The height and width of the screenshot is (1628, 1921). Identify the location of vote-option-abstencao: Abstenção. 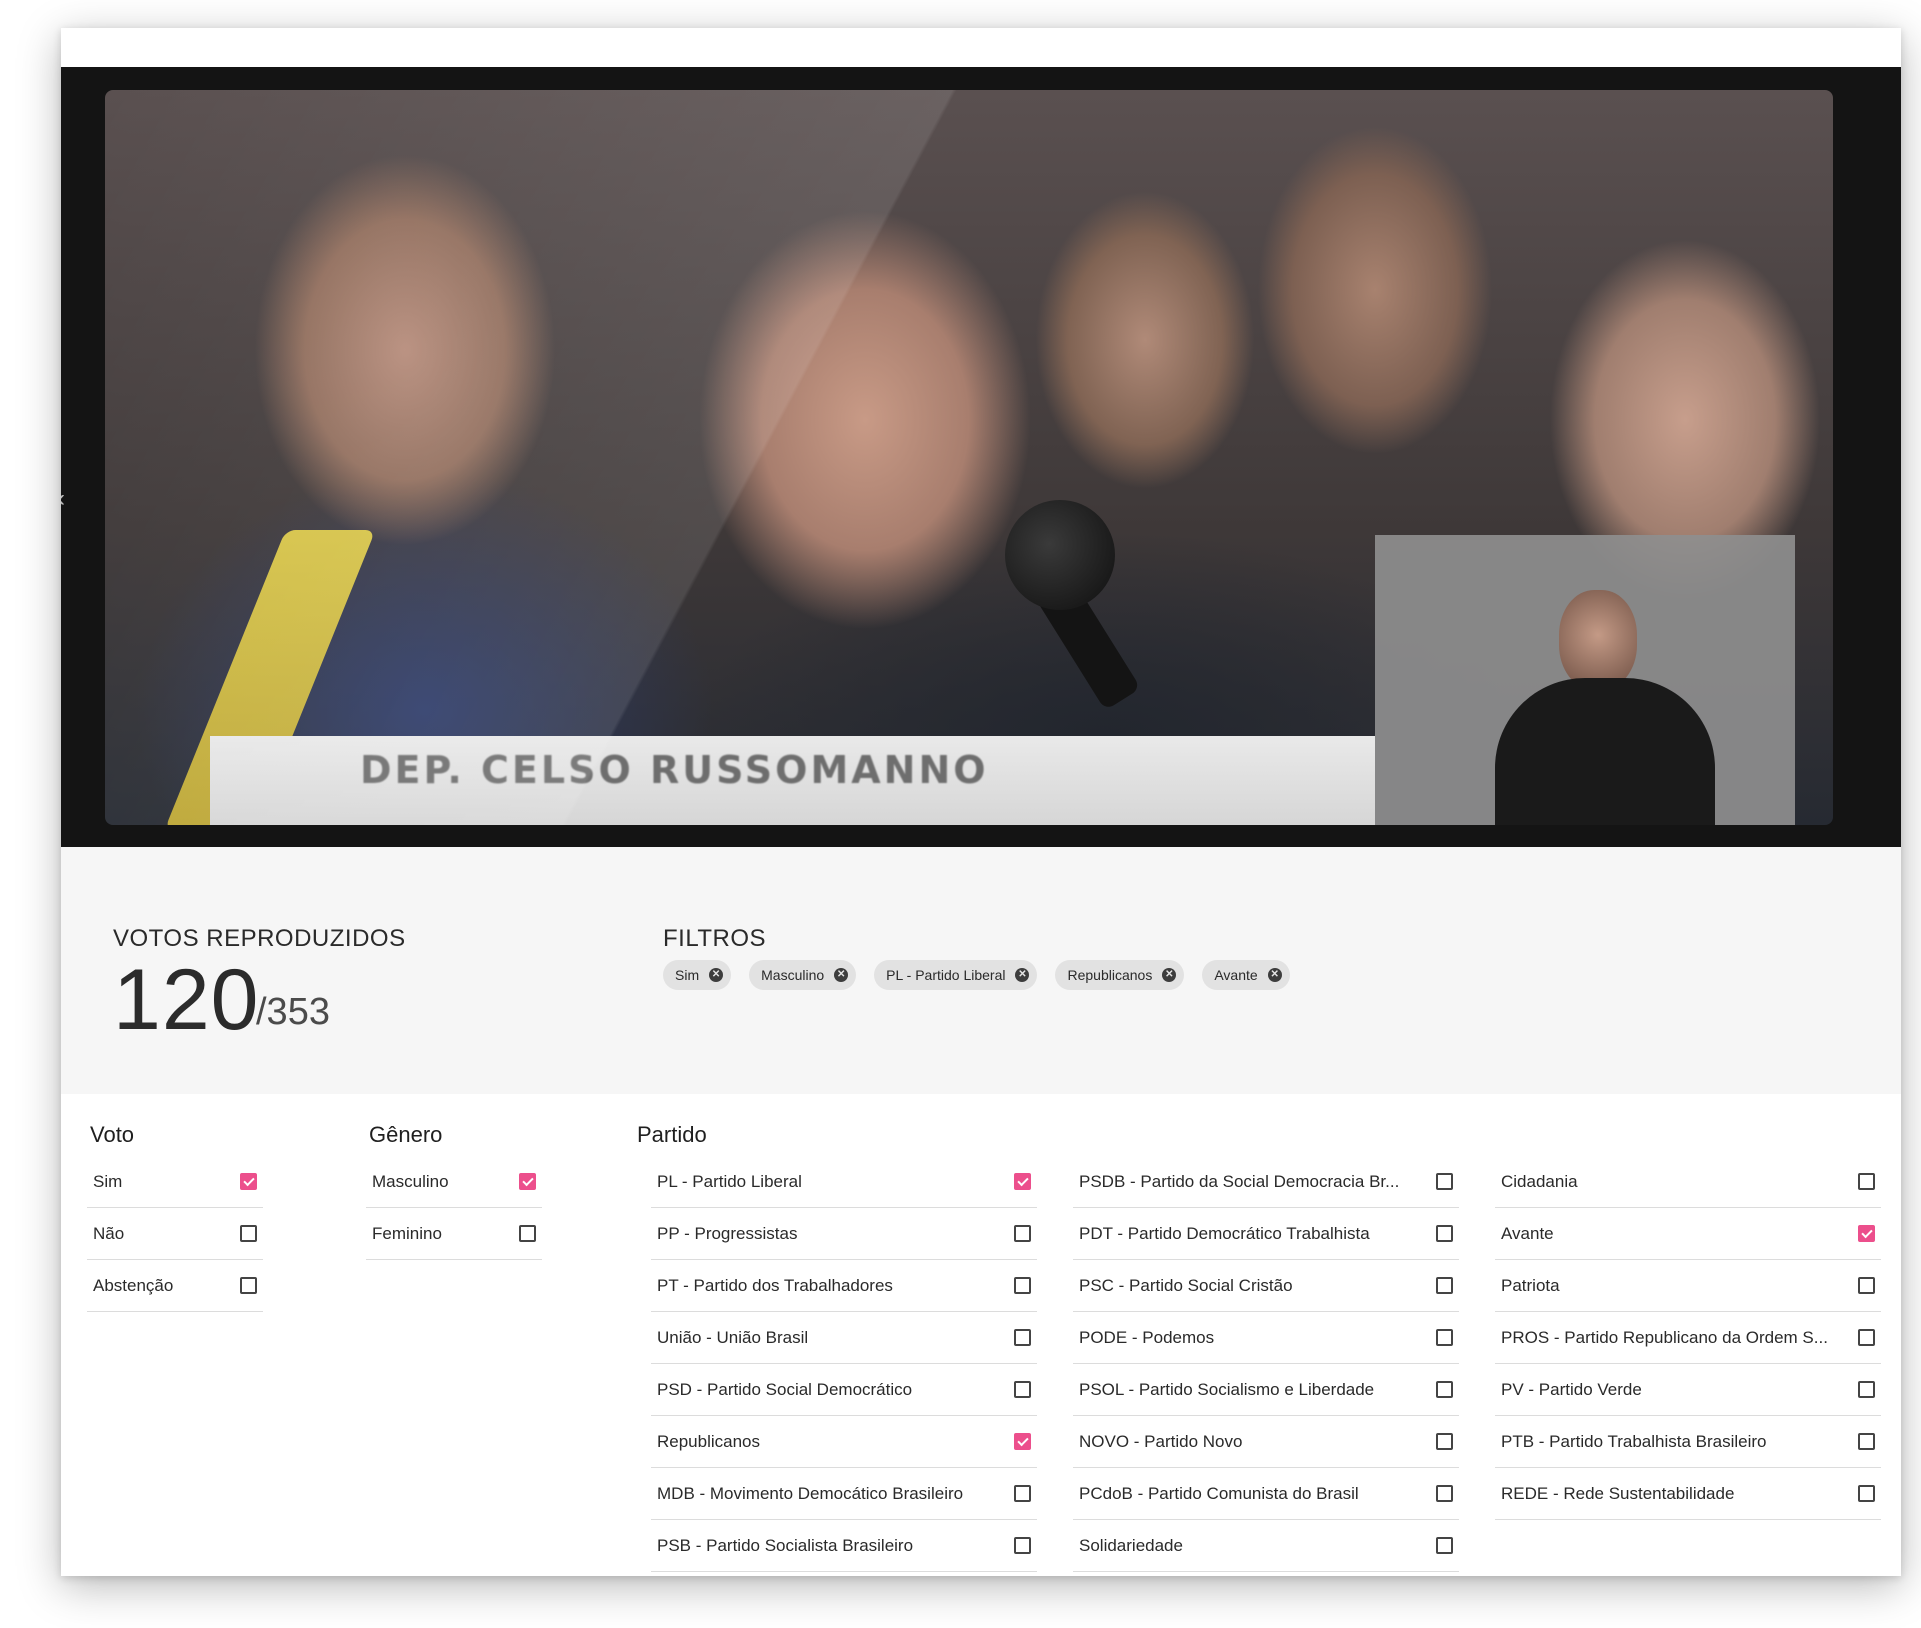
(175, 1286).